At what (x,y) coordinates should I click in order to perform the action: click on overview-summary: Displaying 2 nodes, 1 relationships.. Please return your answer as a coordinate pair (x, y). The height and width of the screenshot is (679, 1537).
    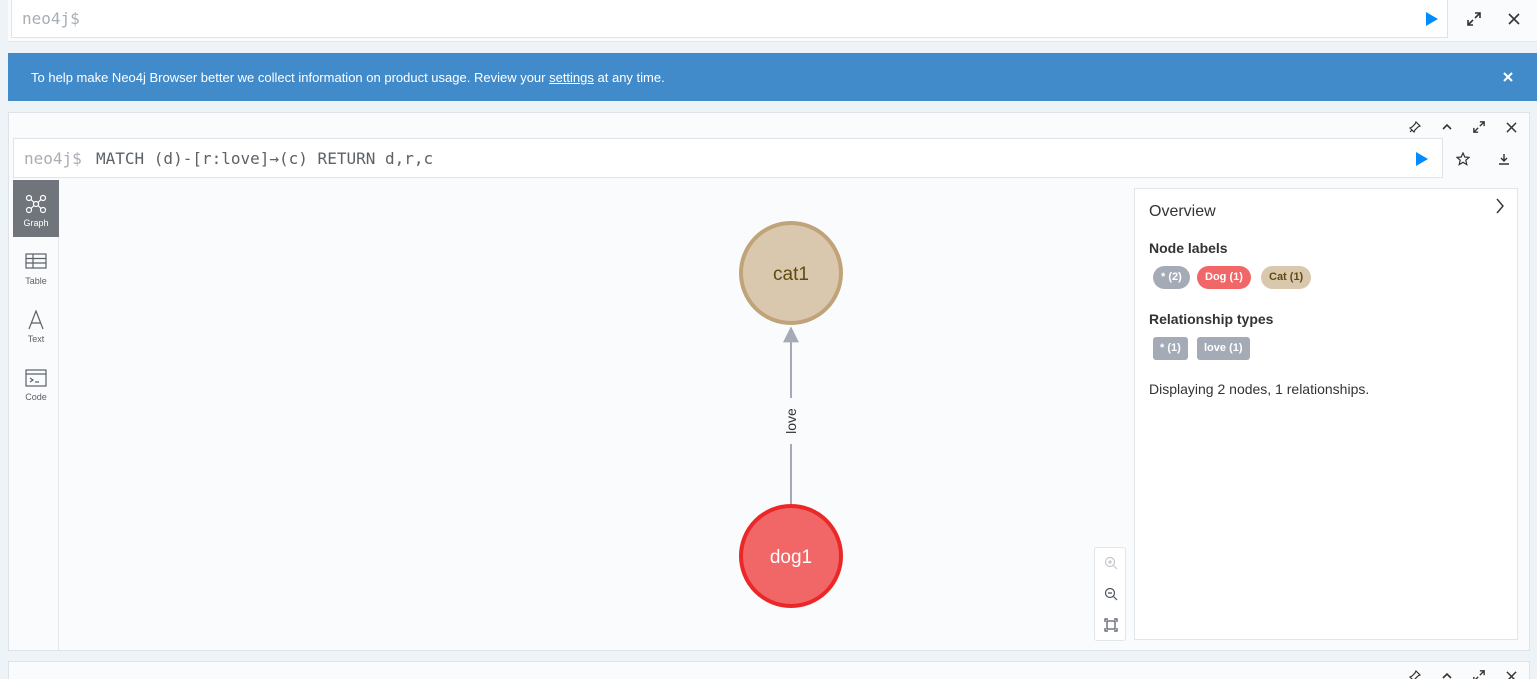
    Looking at the image, I should click on (1259, 389).